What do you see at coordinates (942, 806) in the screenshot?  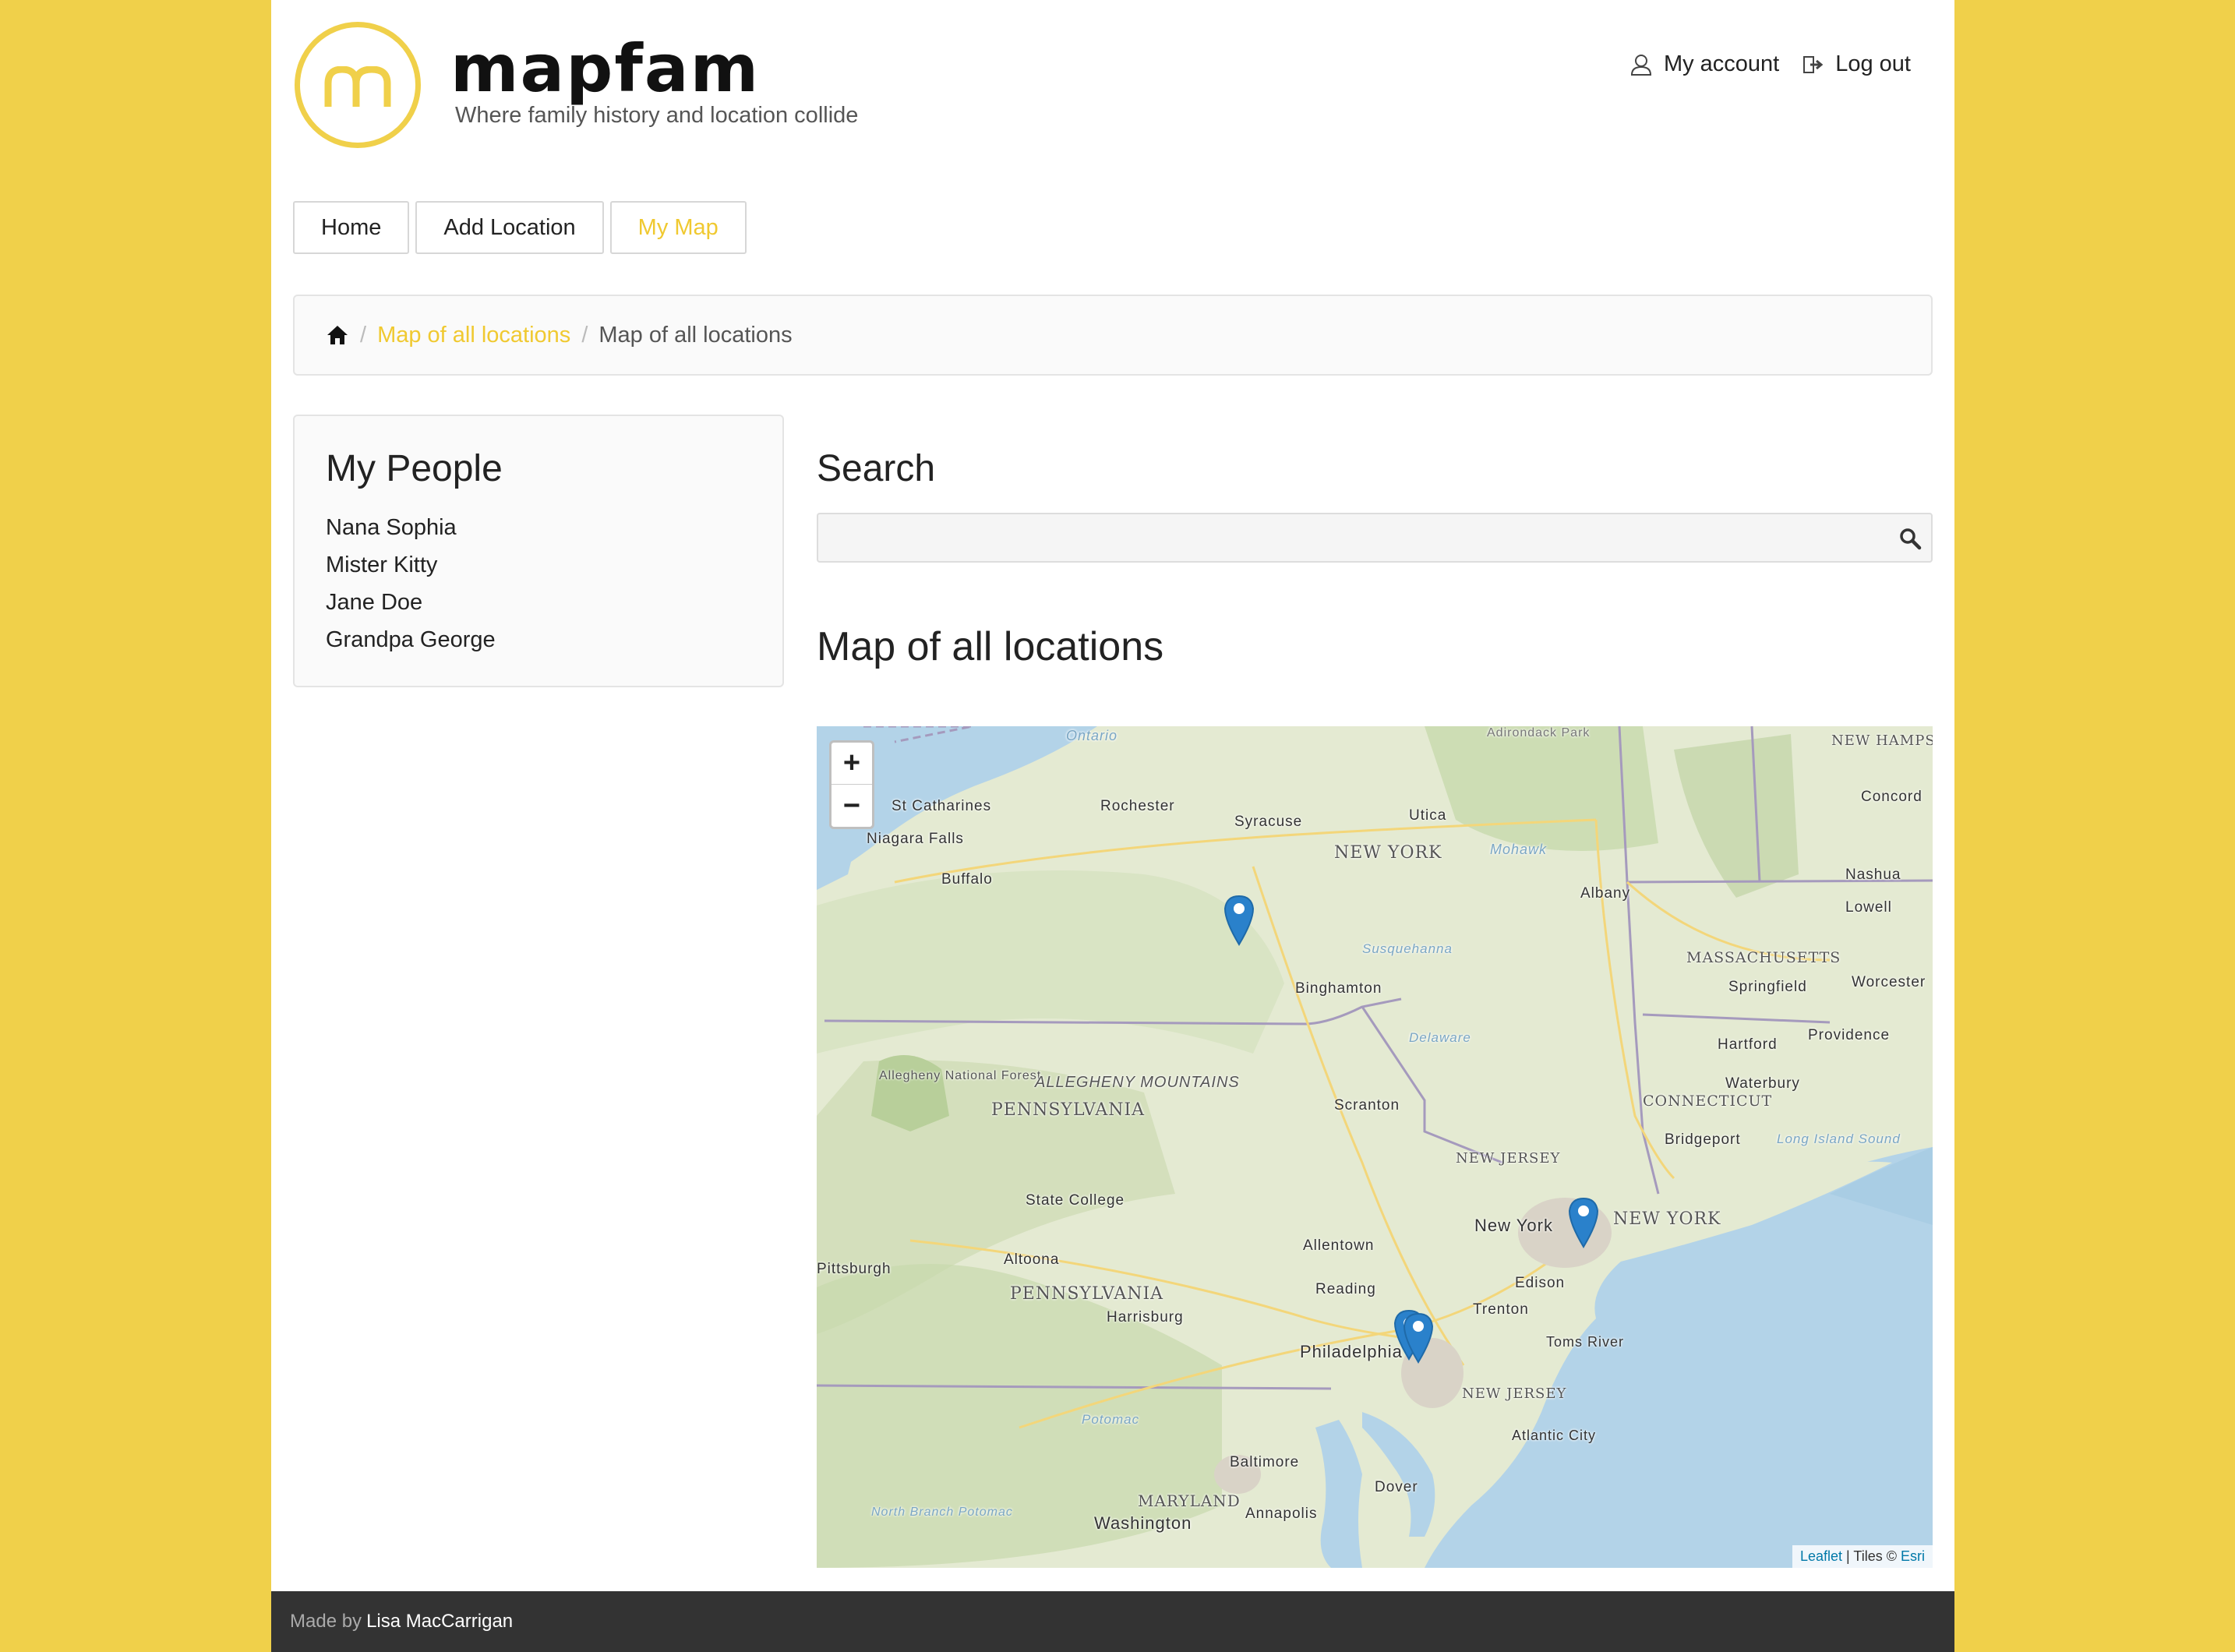 I see `map-label-st-catharines: St Catharines` at bounding box center [942, 806].